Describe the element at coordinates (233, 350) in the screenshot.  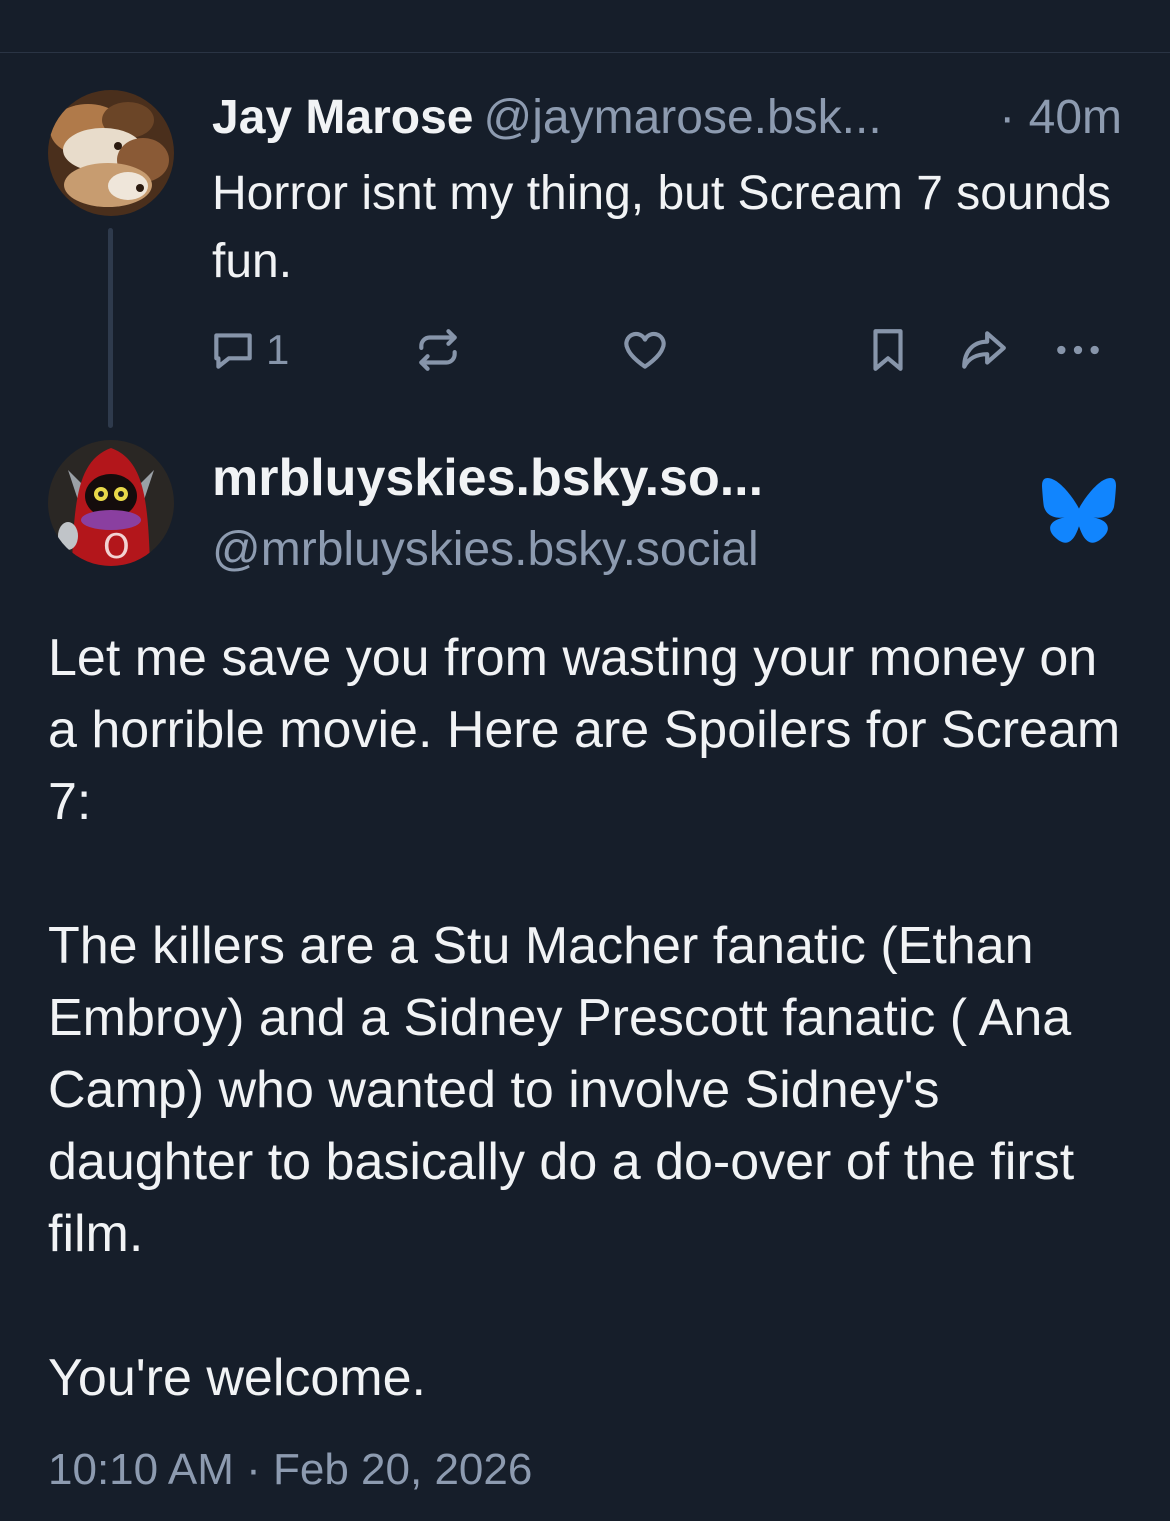
I see `reply-icon` at that location.